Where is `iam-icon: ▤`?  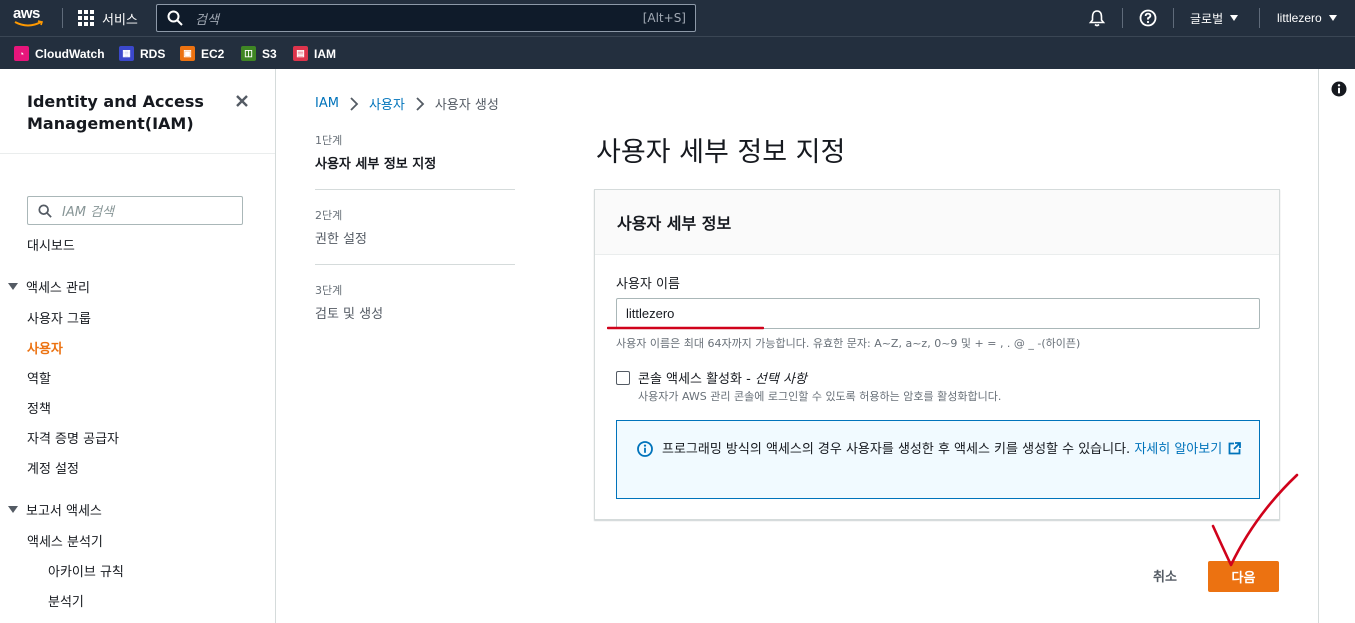 iam-icon: ▤ is located at coordinates (300, 53).